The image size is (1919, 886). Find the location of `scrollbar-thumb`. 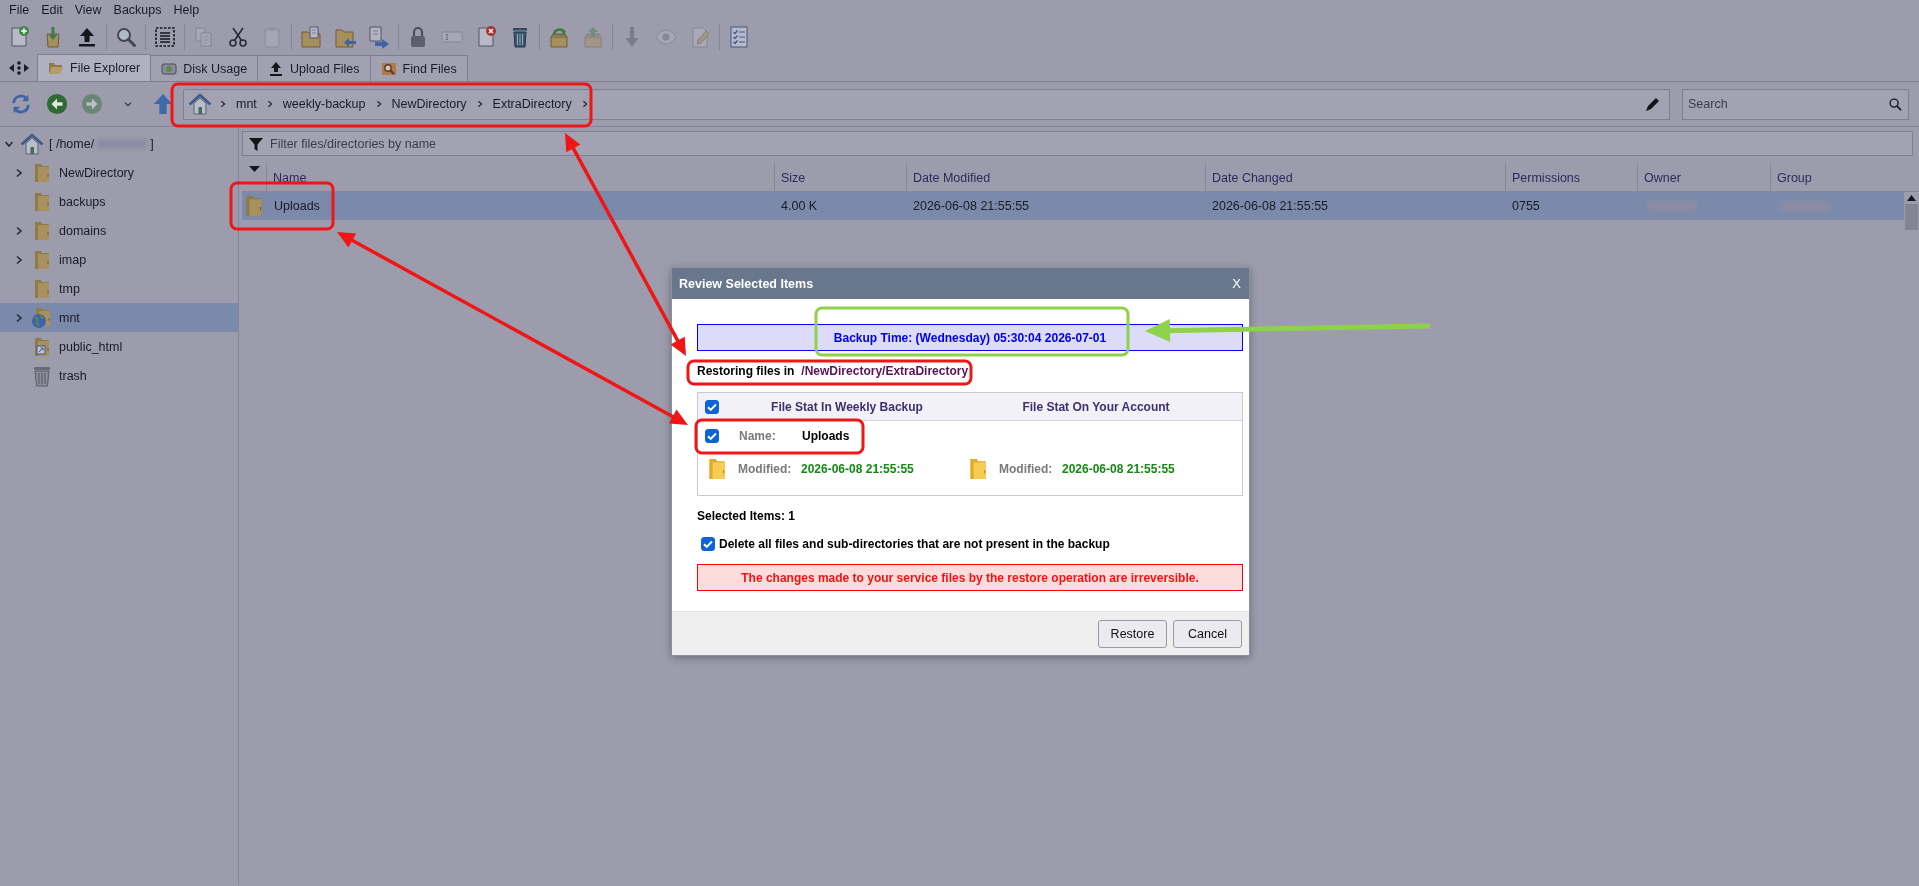

scrollbar-thumb is located at coordinates (1911, 217).